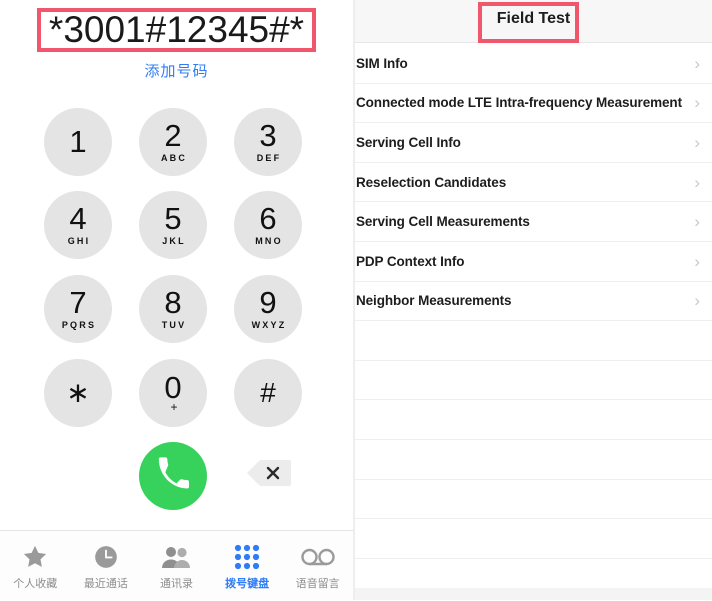  Describe the element at coordinates (410, 261) in the screenshot. I see `menu-item-label: PDP Context Info` at that location.